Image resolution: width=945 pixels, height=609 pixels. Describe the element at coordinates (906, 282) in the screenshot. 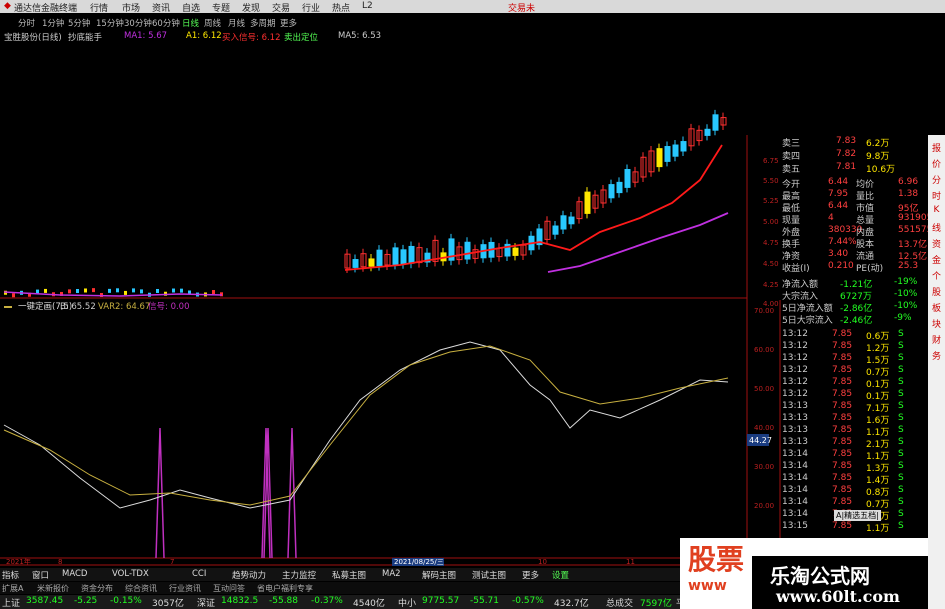

I see `flow-pct: -19%` at that location.